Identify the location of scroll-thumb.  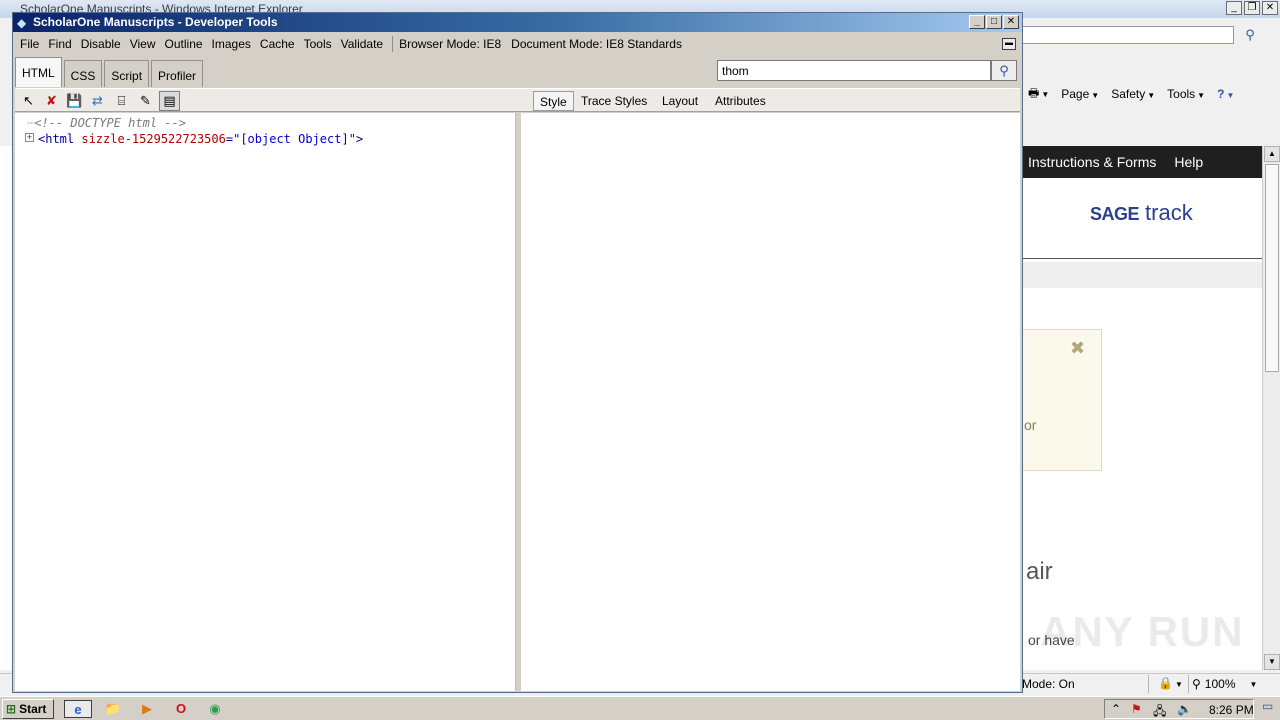
(1272, 268).